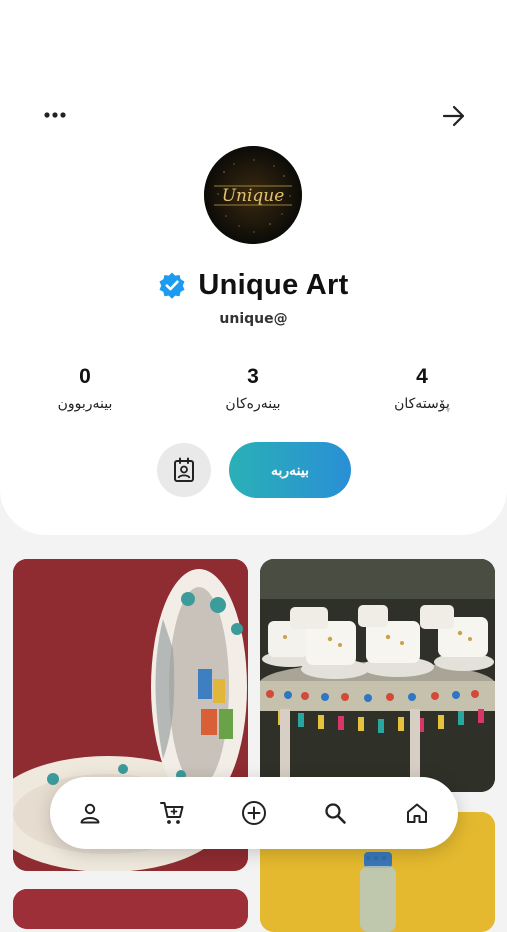  I want to click on verified-badge-icon, so click(172, 285).